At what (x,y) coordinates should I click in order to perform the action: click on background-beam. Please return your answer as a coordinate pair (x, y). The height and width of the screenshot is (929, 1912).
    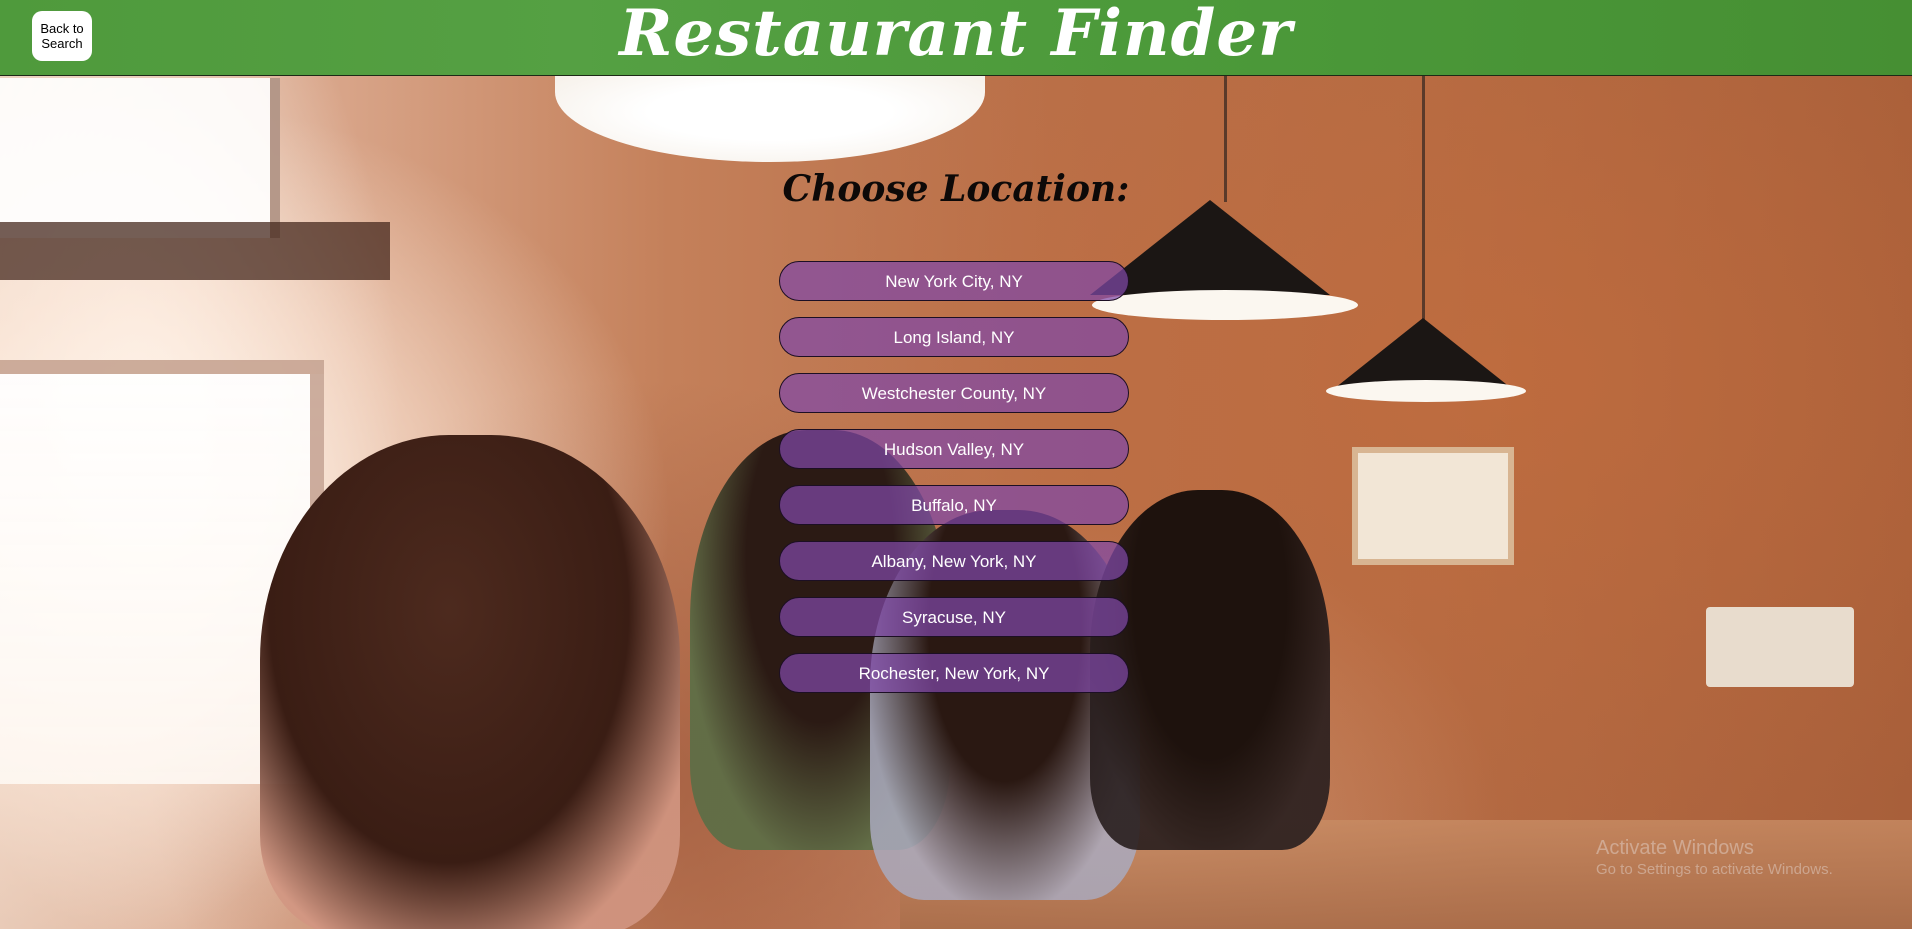
    Looking at the image, I should click on (195, 251).